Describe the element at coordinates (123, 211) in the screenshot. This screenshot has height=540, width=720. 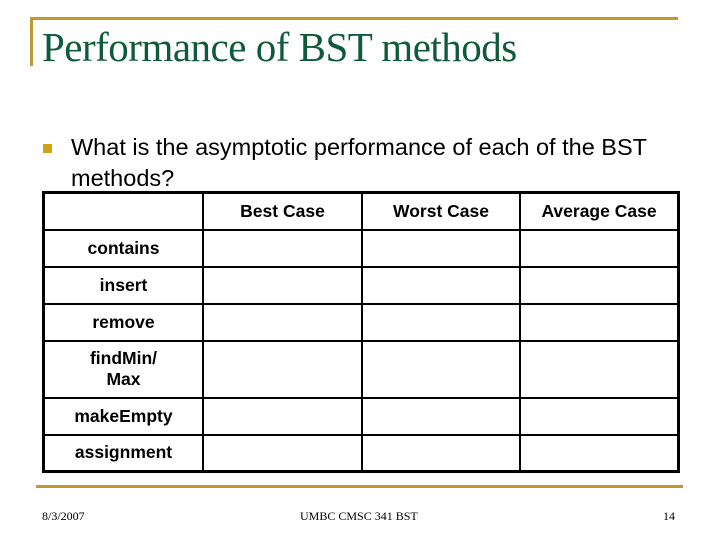
I see `header-cell-empty` at that location.